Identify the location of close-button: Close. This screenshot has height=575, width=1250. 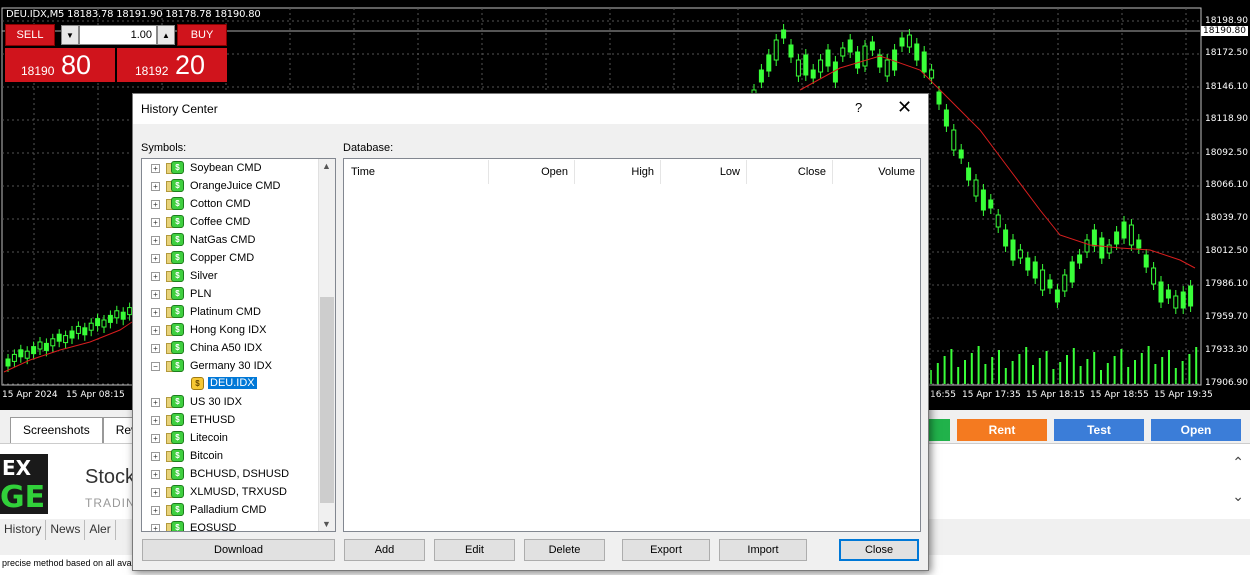
(879, 550).